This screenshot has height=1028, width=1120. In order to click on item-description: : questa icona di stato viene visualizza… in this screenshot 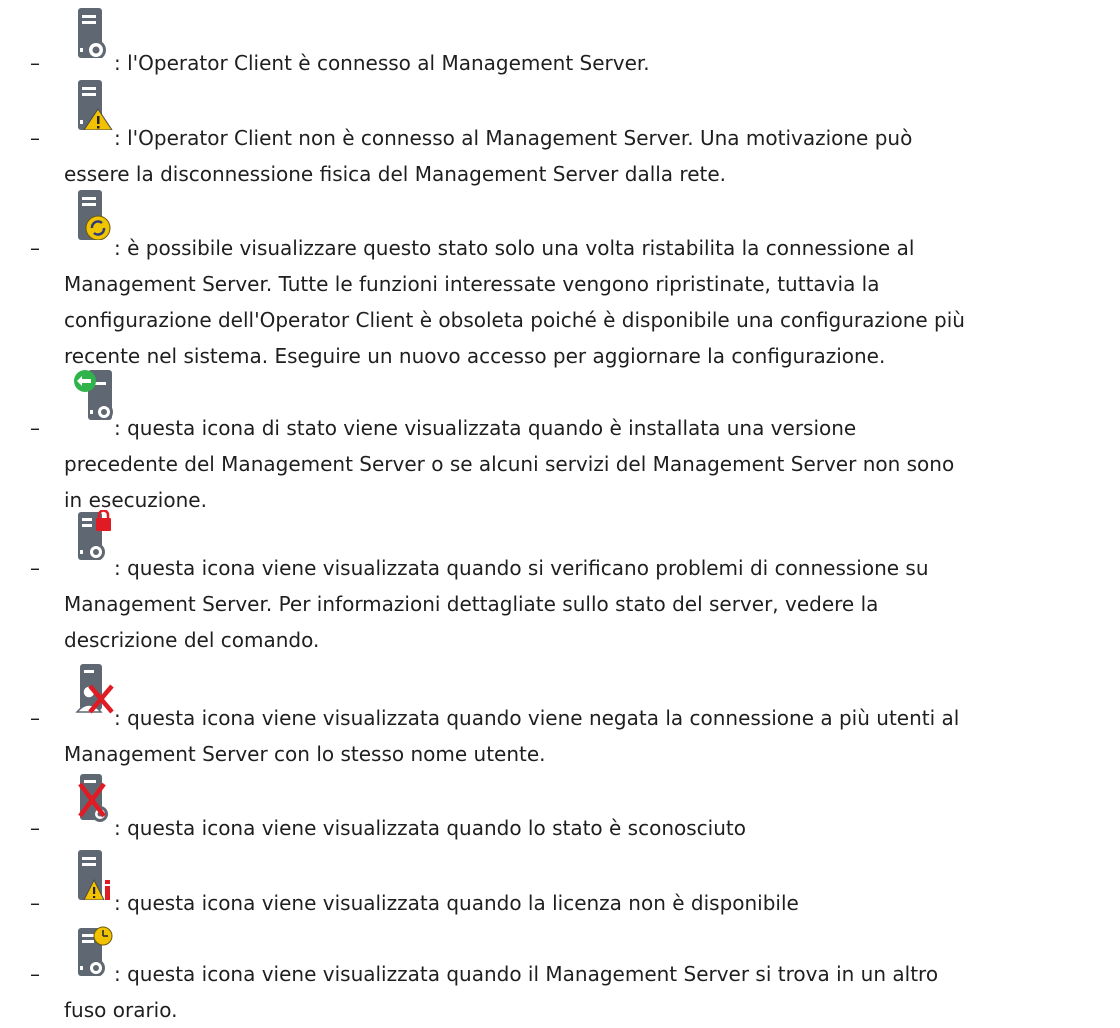, I will do `click(509, 464)`.